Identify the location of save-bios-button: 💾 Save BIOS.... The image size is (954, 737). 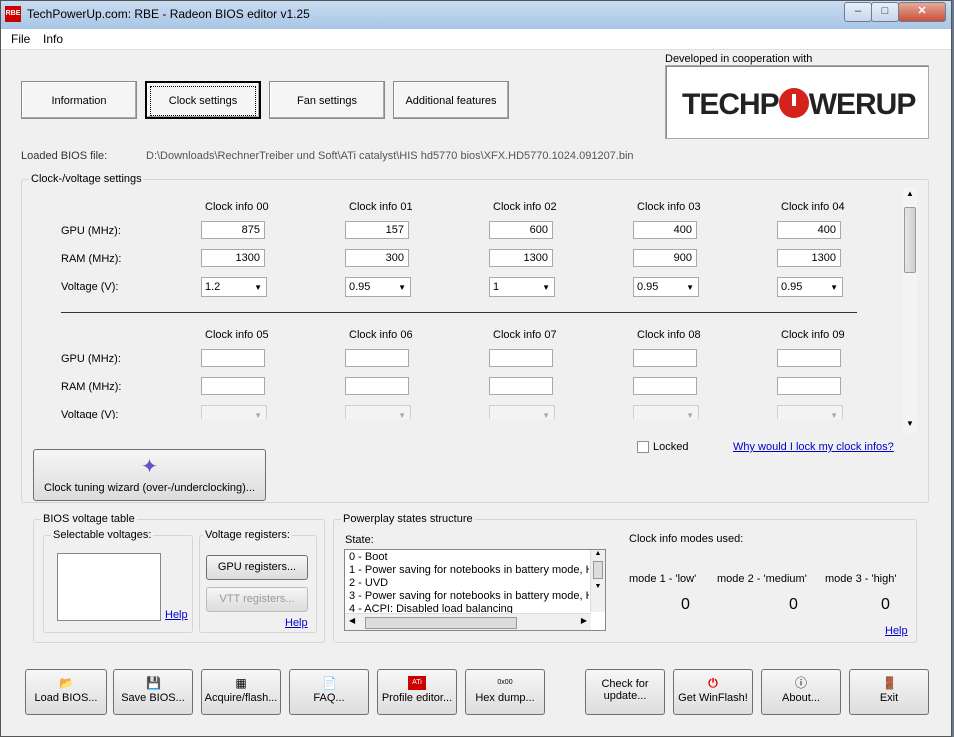
(153, 692).